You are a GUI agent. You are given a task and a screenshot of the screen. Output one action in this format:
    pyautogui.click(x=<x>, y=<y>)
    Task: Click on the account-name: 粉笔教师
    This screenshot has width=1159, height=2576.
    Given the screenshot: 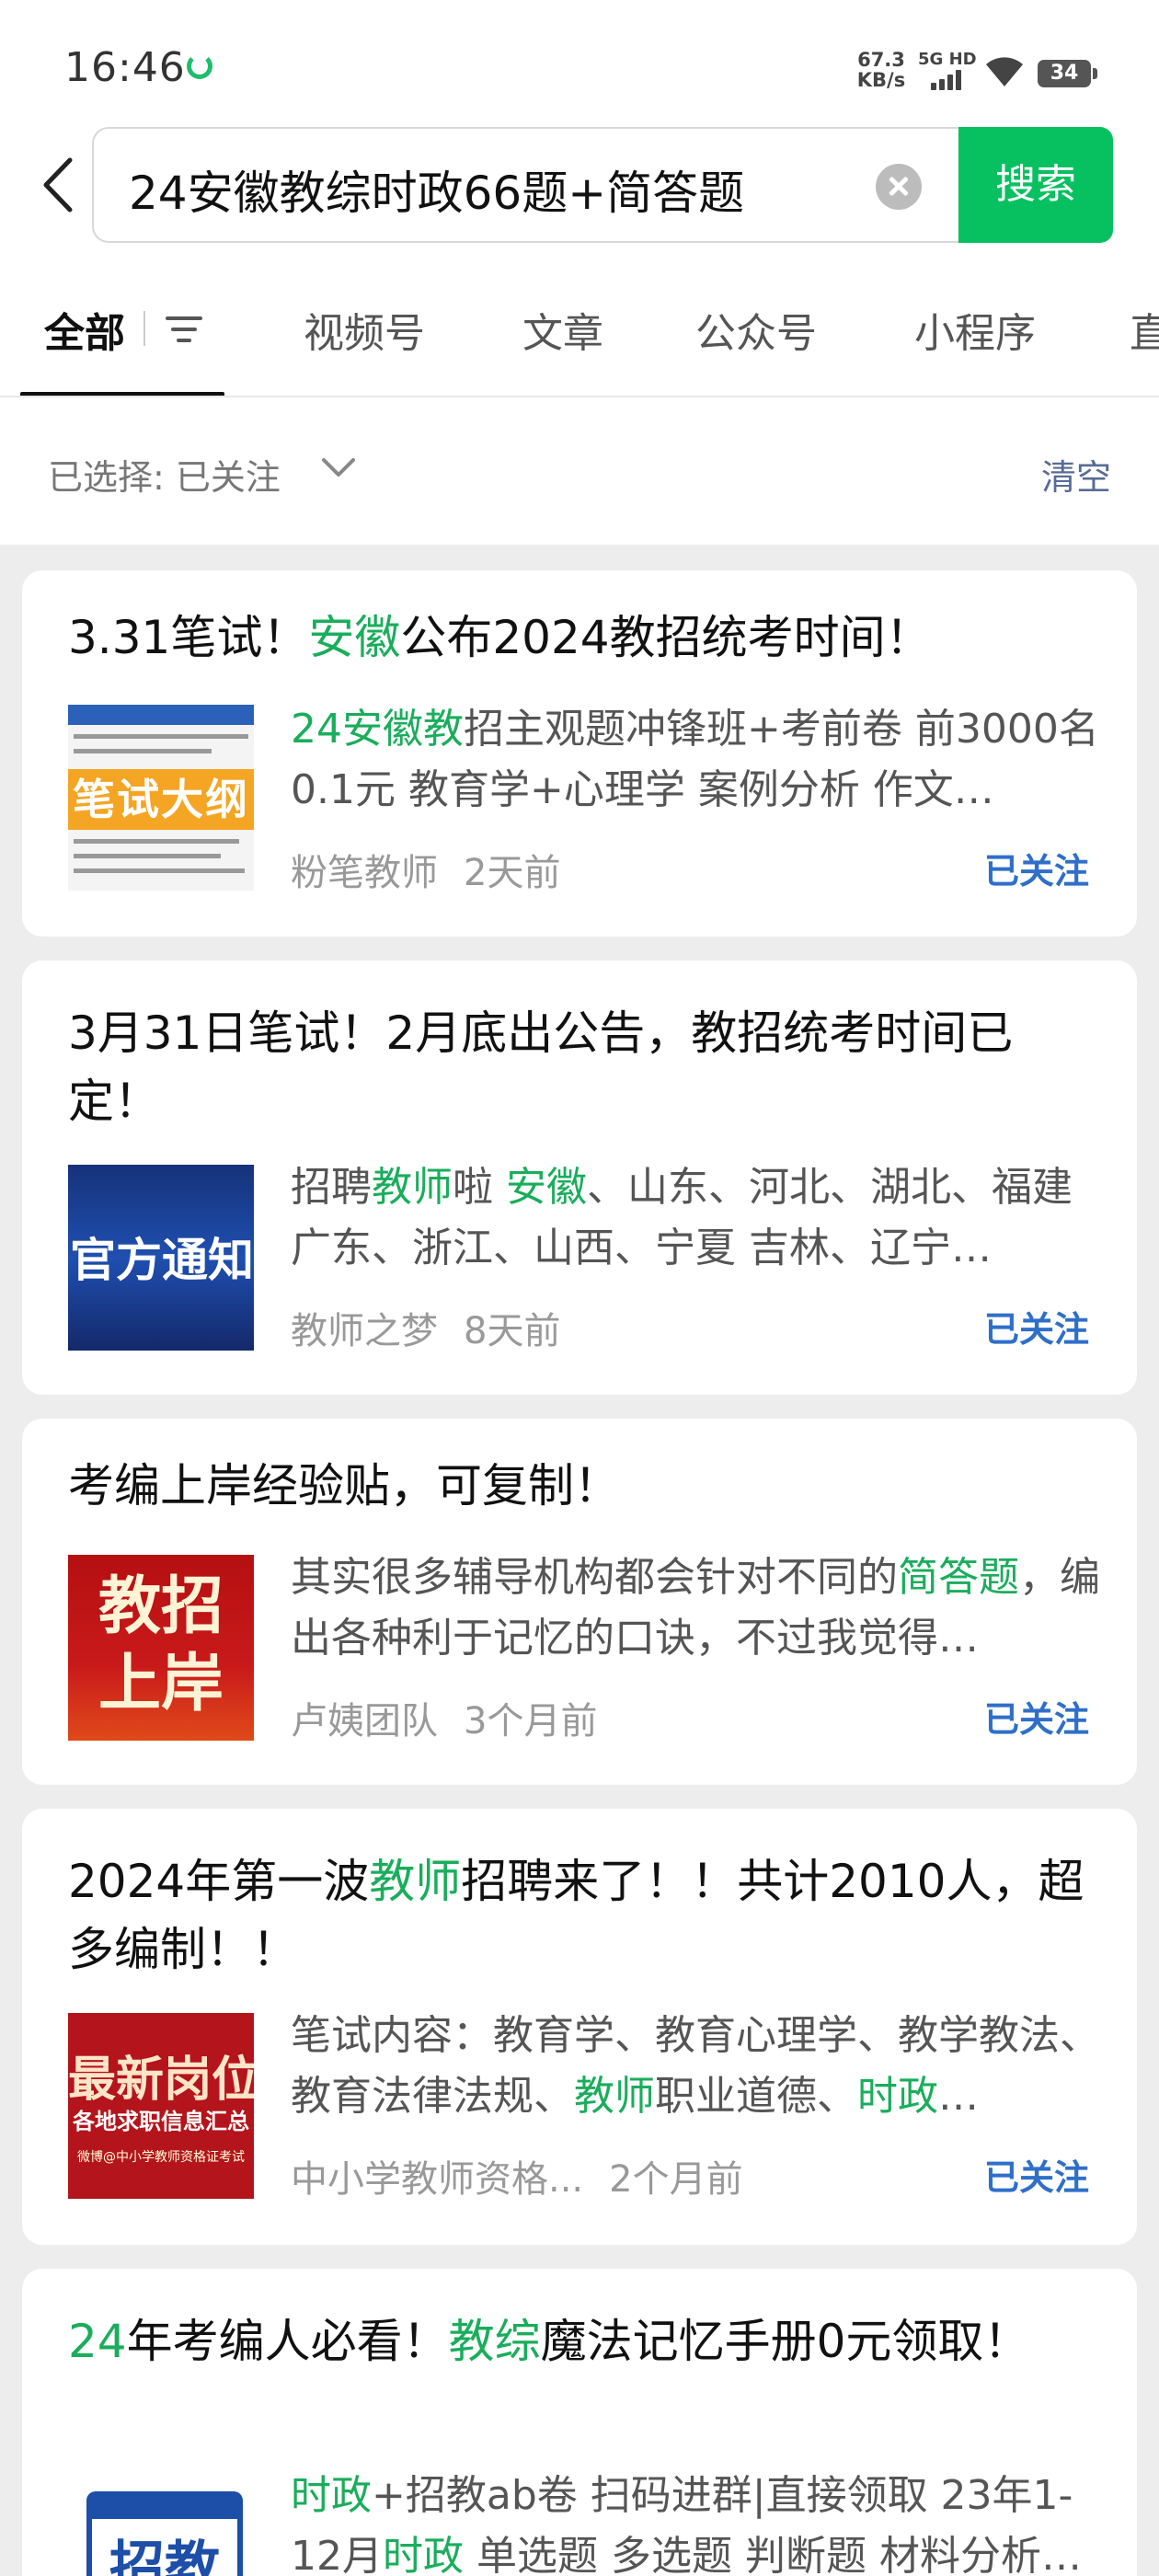 What is the action you would take?
    pyautogui.click(x=364, y=873)
    